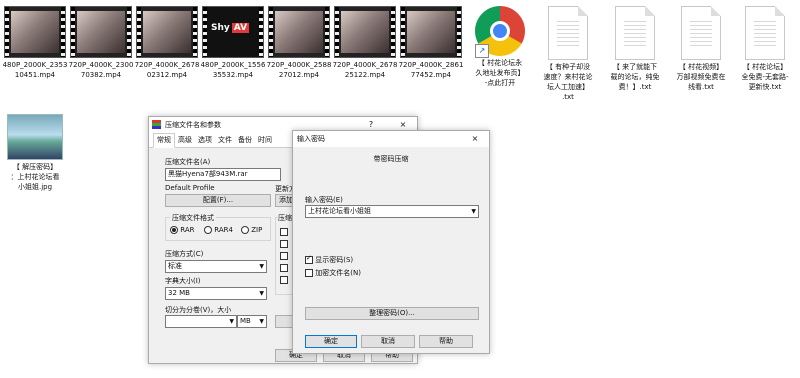 The width and height of the screenshot is (800, 378). Describe the element at coordinates (331, 341) in the screenshot. I see `ok-button: 确定` at that location.